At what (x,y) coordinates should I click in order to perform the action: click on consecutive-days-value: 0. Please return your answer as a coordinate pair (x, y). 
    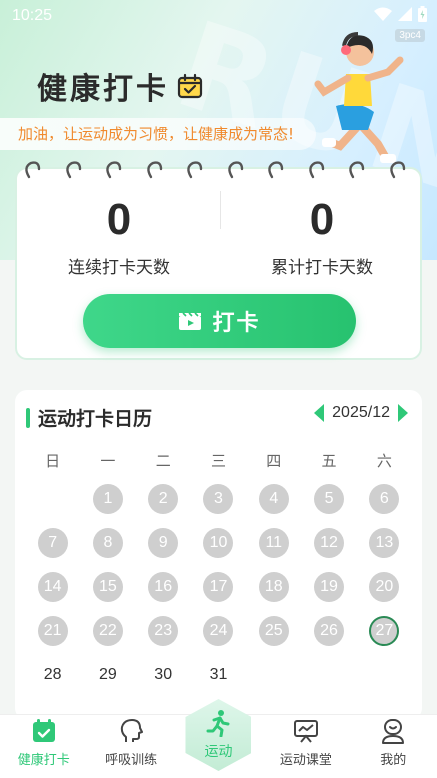
    Looking at the image, I should click on (119, 219).